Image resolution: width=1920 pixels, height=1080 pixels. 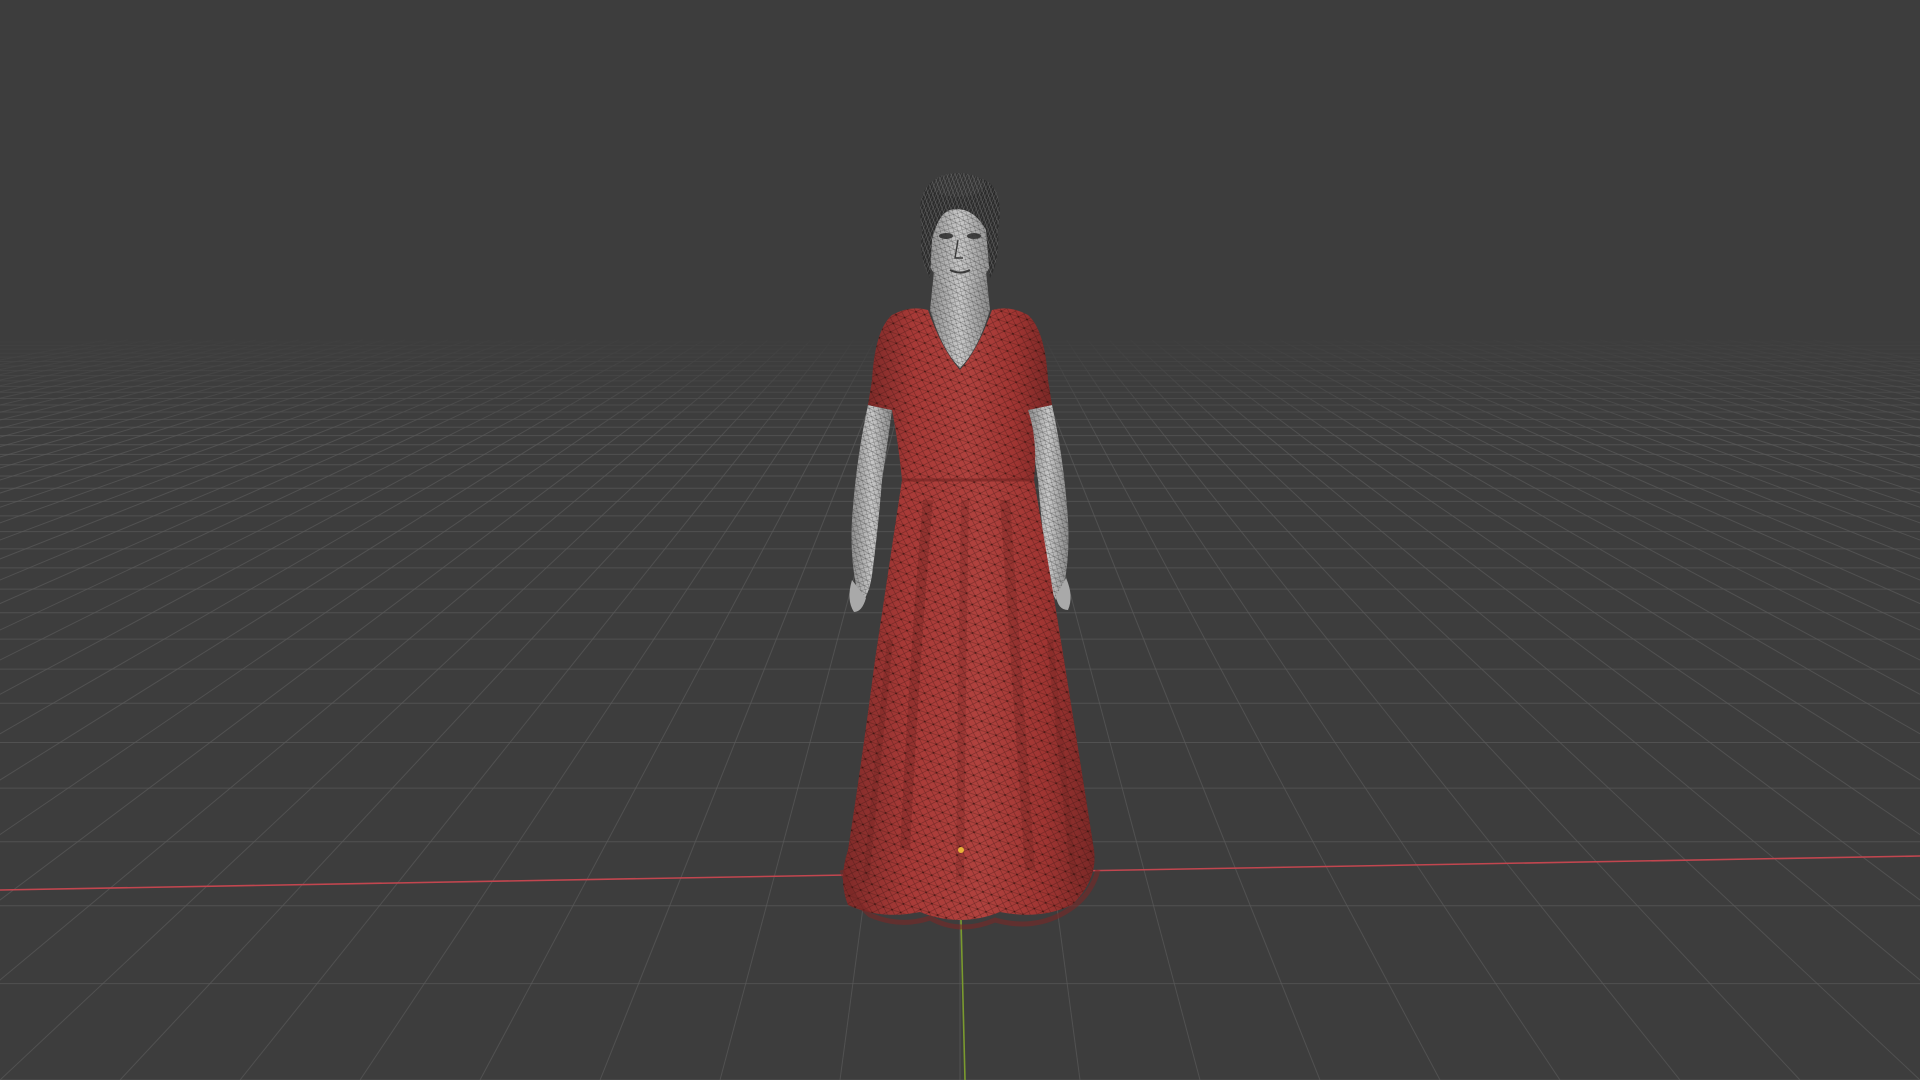 What do you see at coordinates (970, 551) in the screenshot?
I see `character-model` at bounding box center [970, 551].